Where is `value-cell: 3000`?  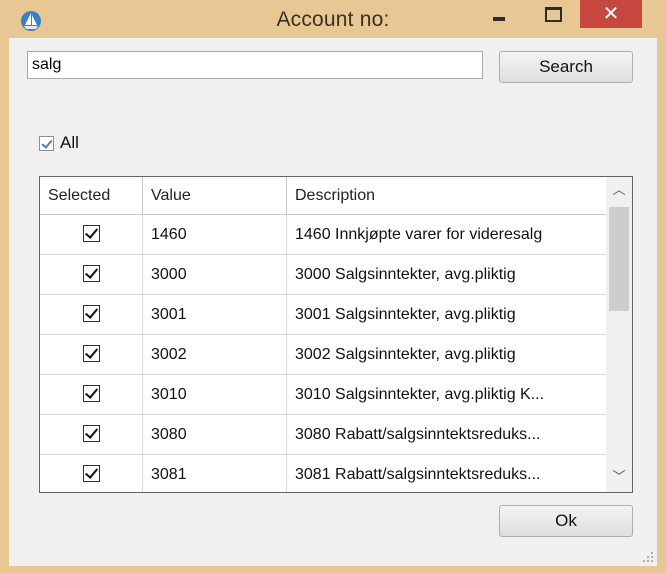
value-cell: 3000 is located at coordinates (215, 274).